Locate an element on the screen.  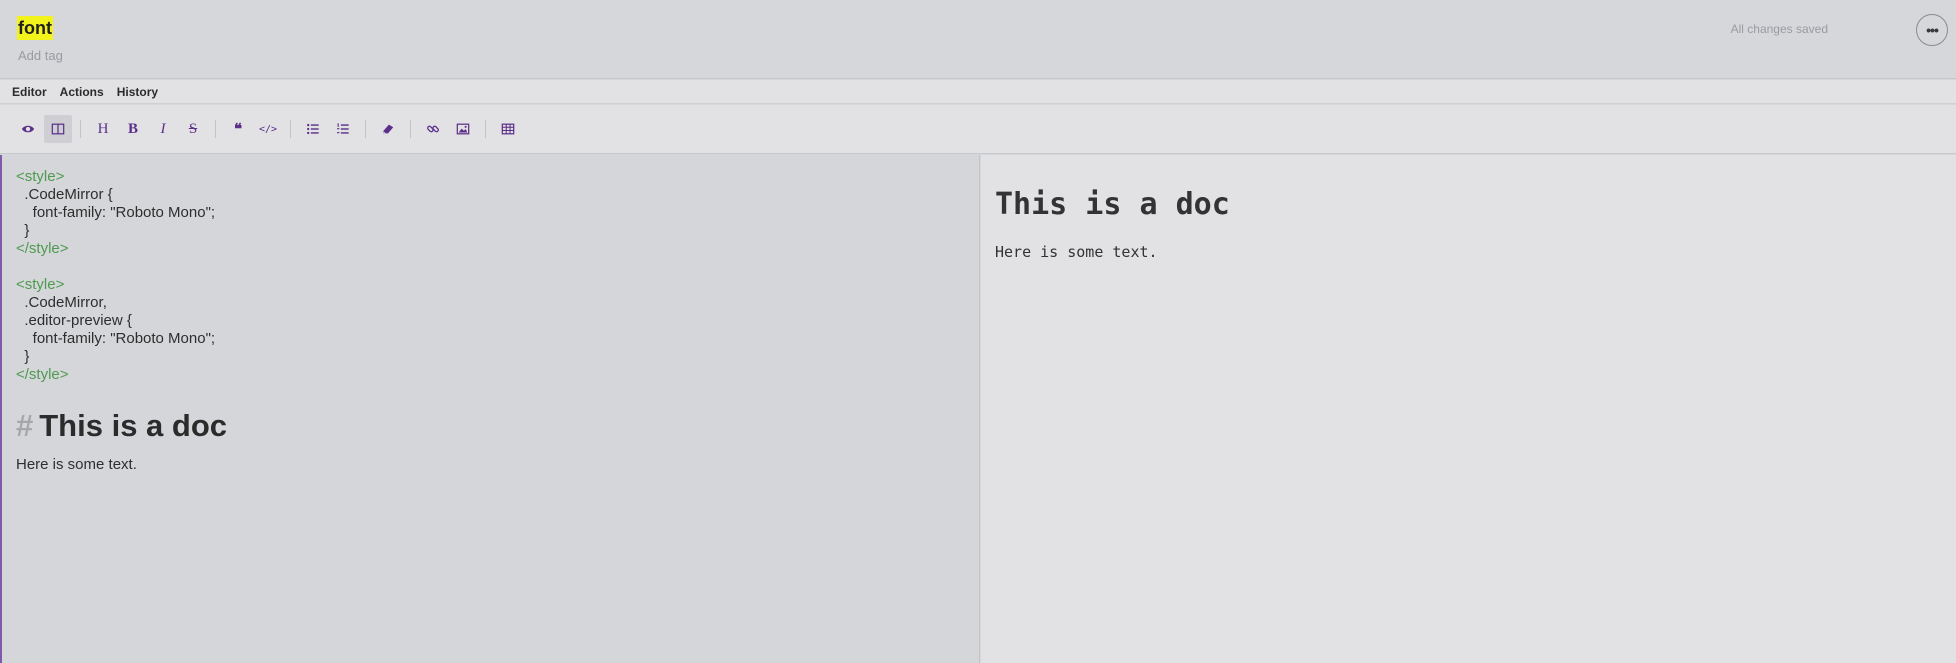
code-icon: </> is located at coordinates (268, 129).